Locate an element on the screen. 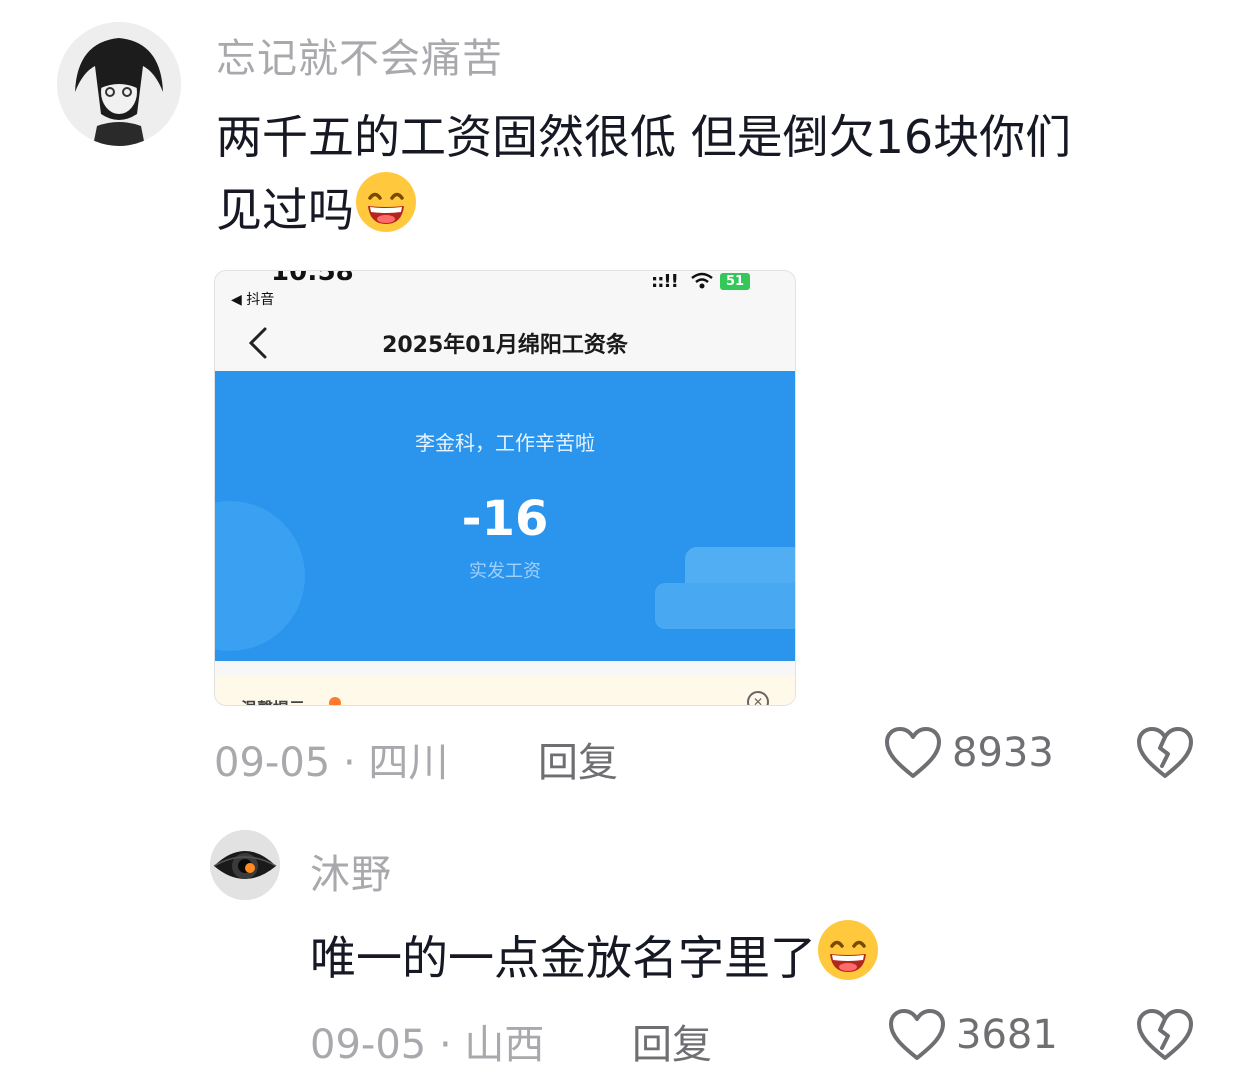 This screenshot has height=1072, width=1260. tip-label: 温馨提示 is located at coordinates (273, 700).